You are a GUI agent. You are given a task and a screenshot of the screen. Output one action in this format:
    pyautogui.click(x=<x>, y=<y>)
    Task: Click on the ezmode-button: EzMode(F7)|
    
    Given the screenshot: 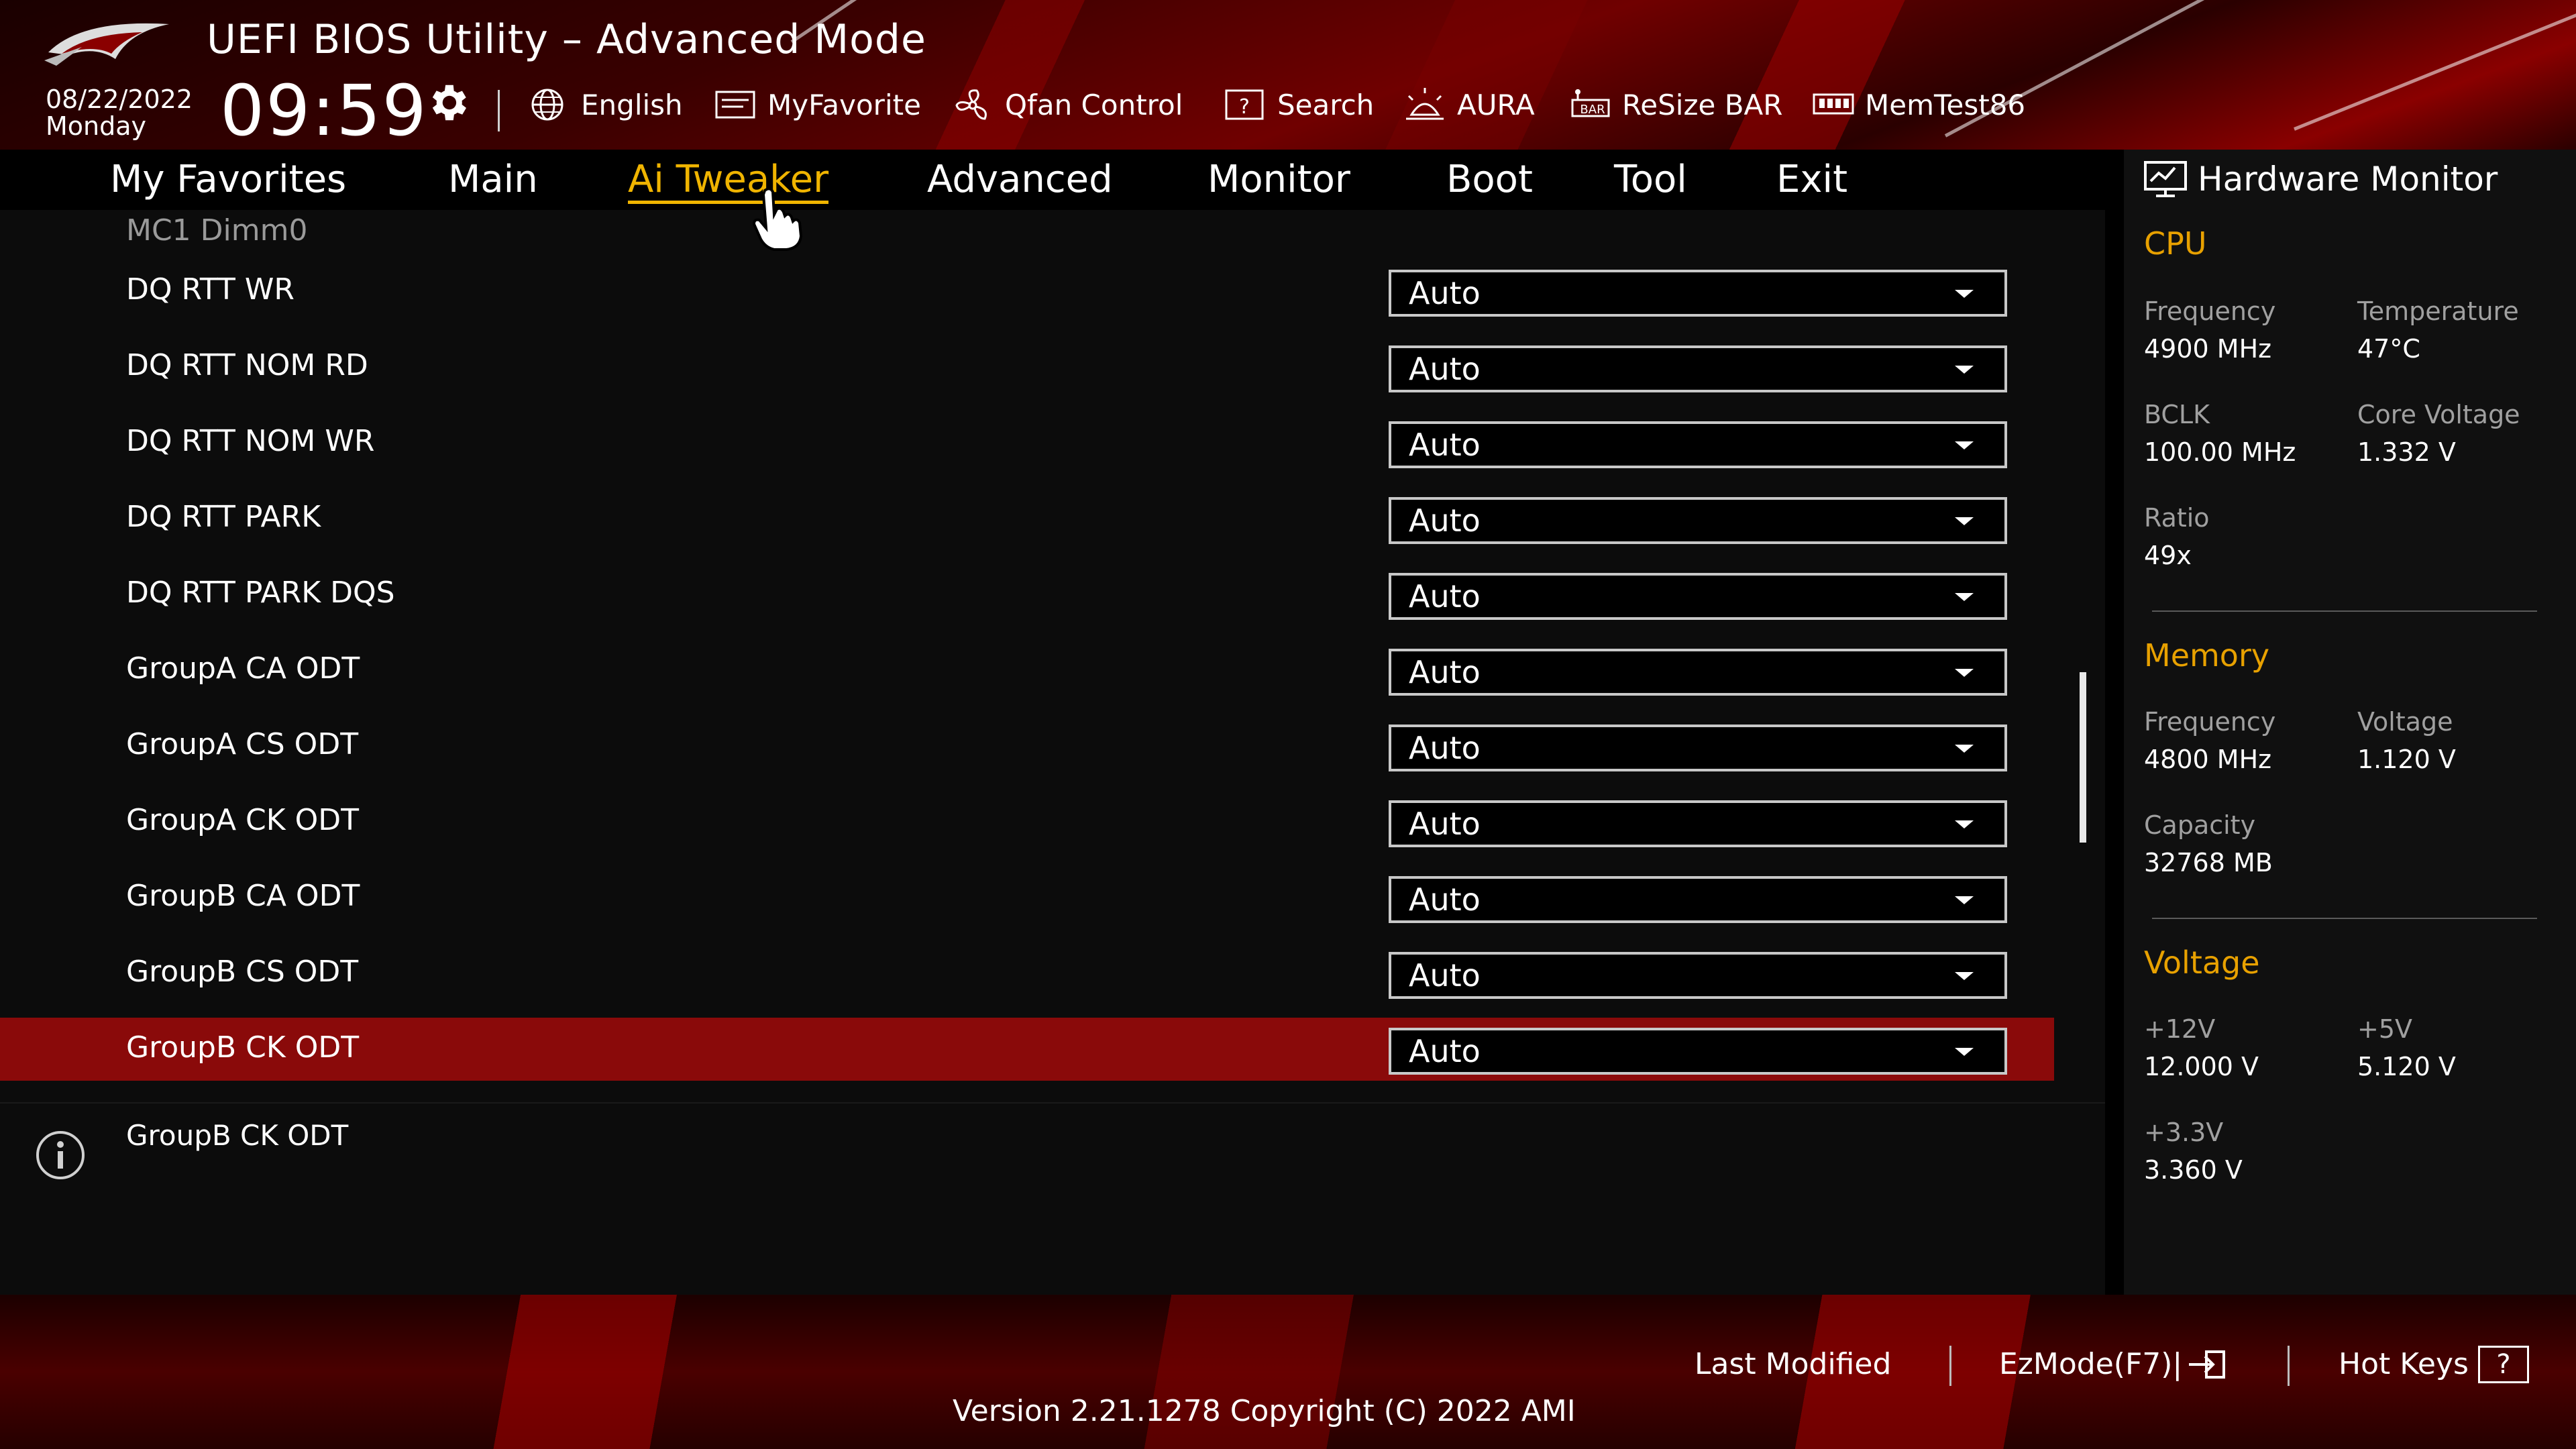 What is the action you would take?
    pyautogui.click(x=2112, y=1364)
    